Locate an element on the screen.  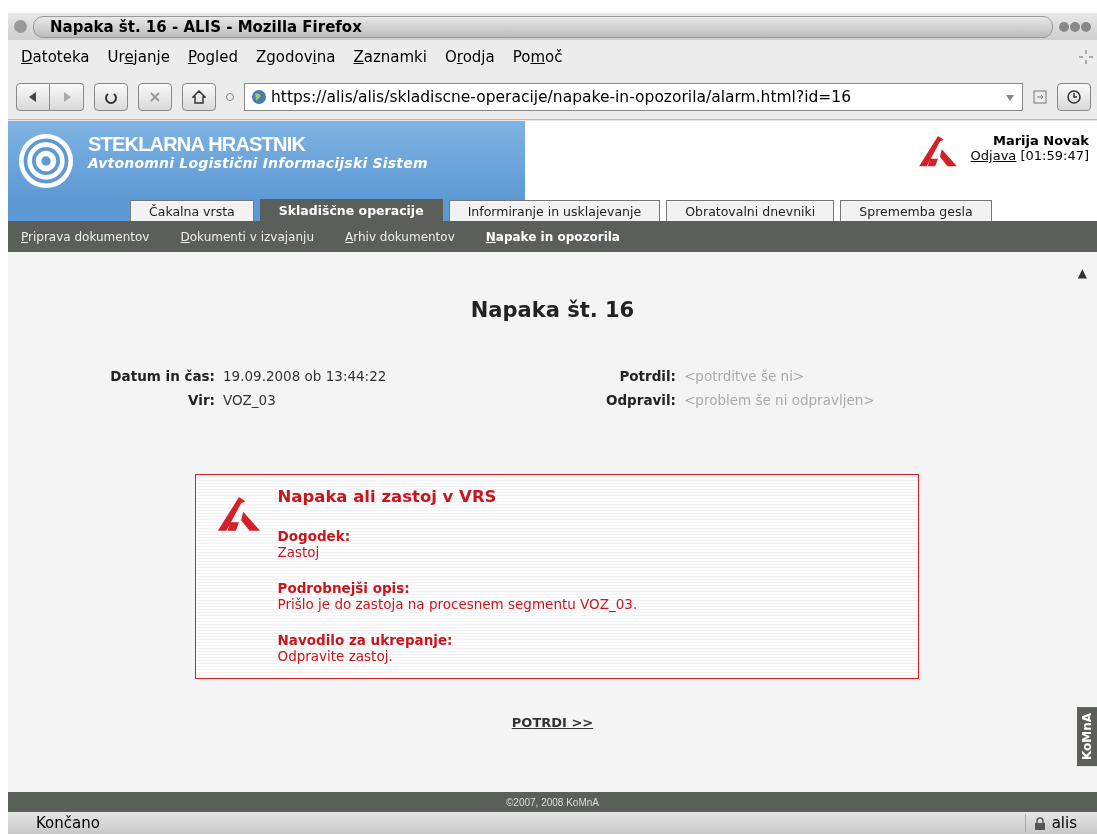
menu-item: Zgodovina is located at coordinates (296, 57).